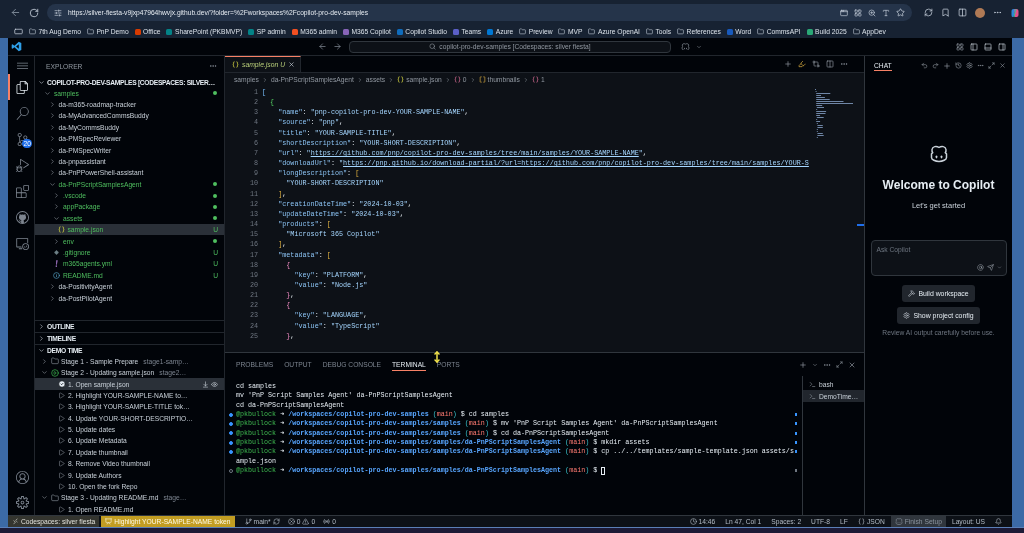  What do you see at coordinates (327, 521) in the screenshot?
I see `antenna-icon` at bounding box center [327, 521].